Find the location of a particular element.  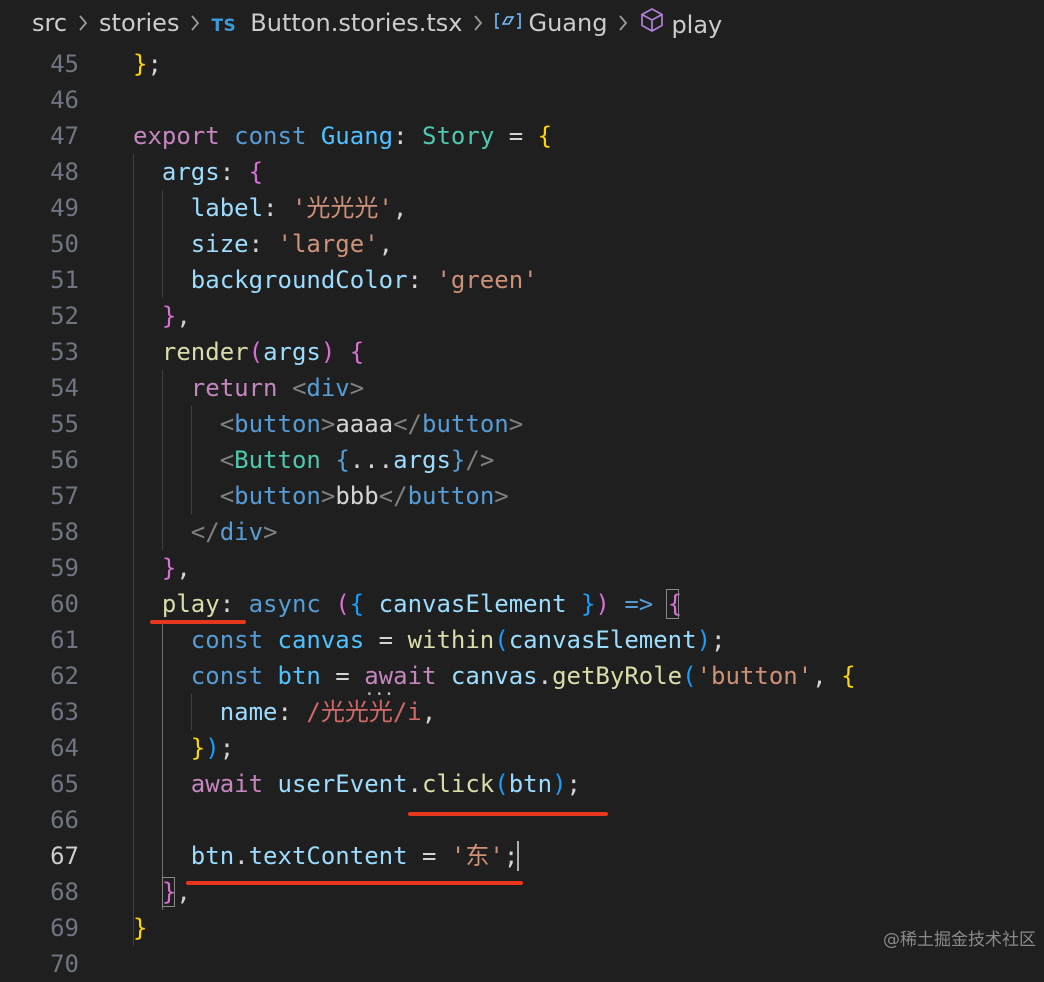

code-token: btn is located at coordinates (299, 676).